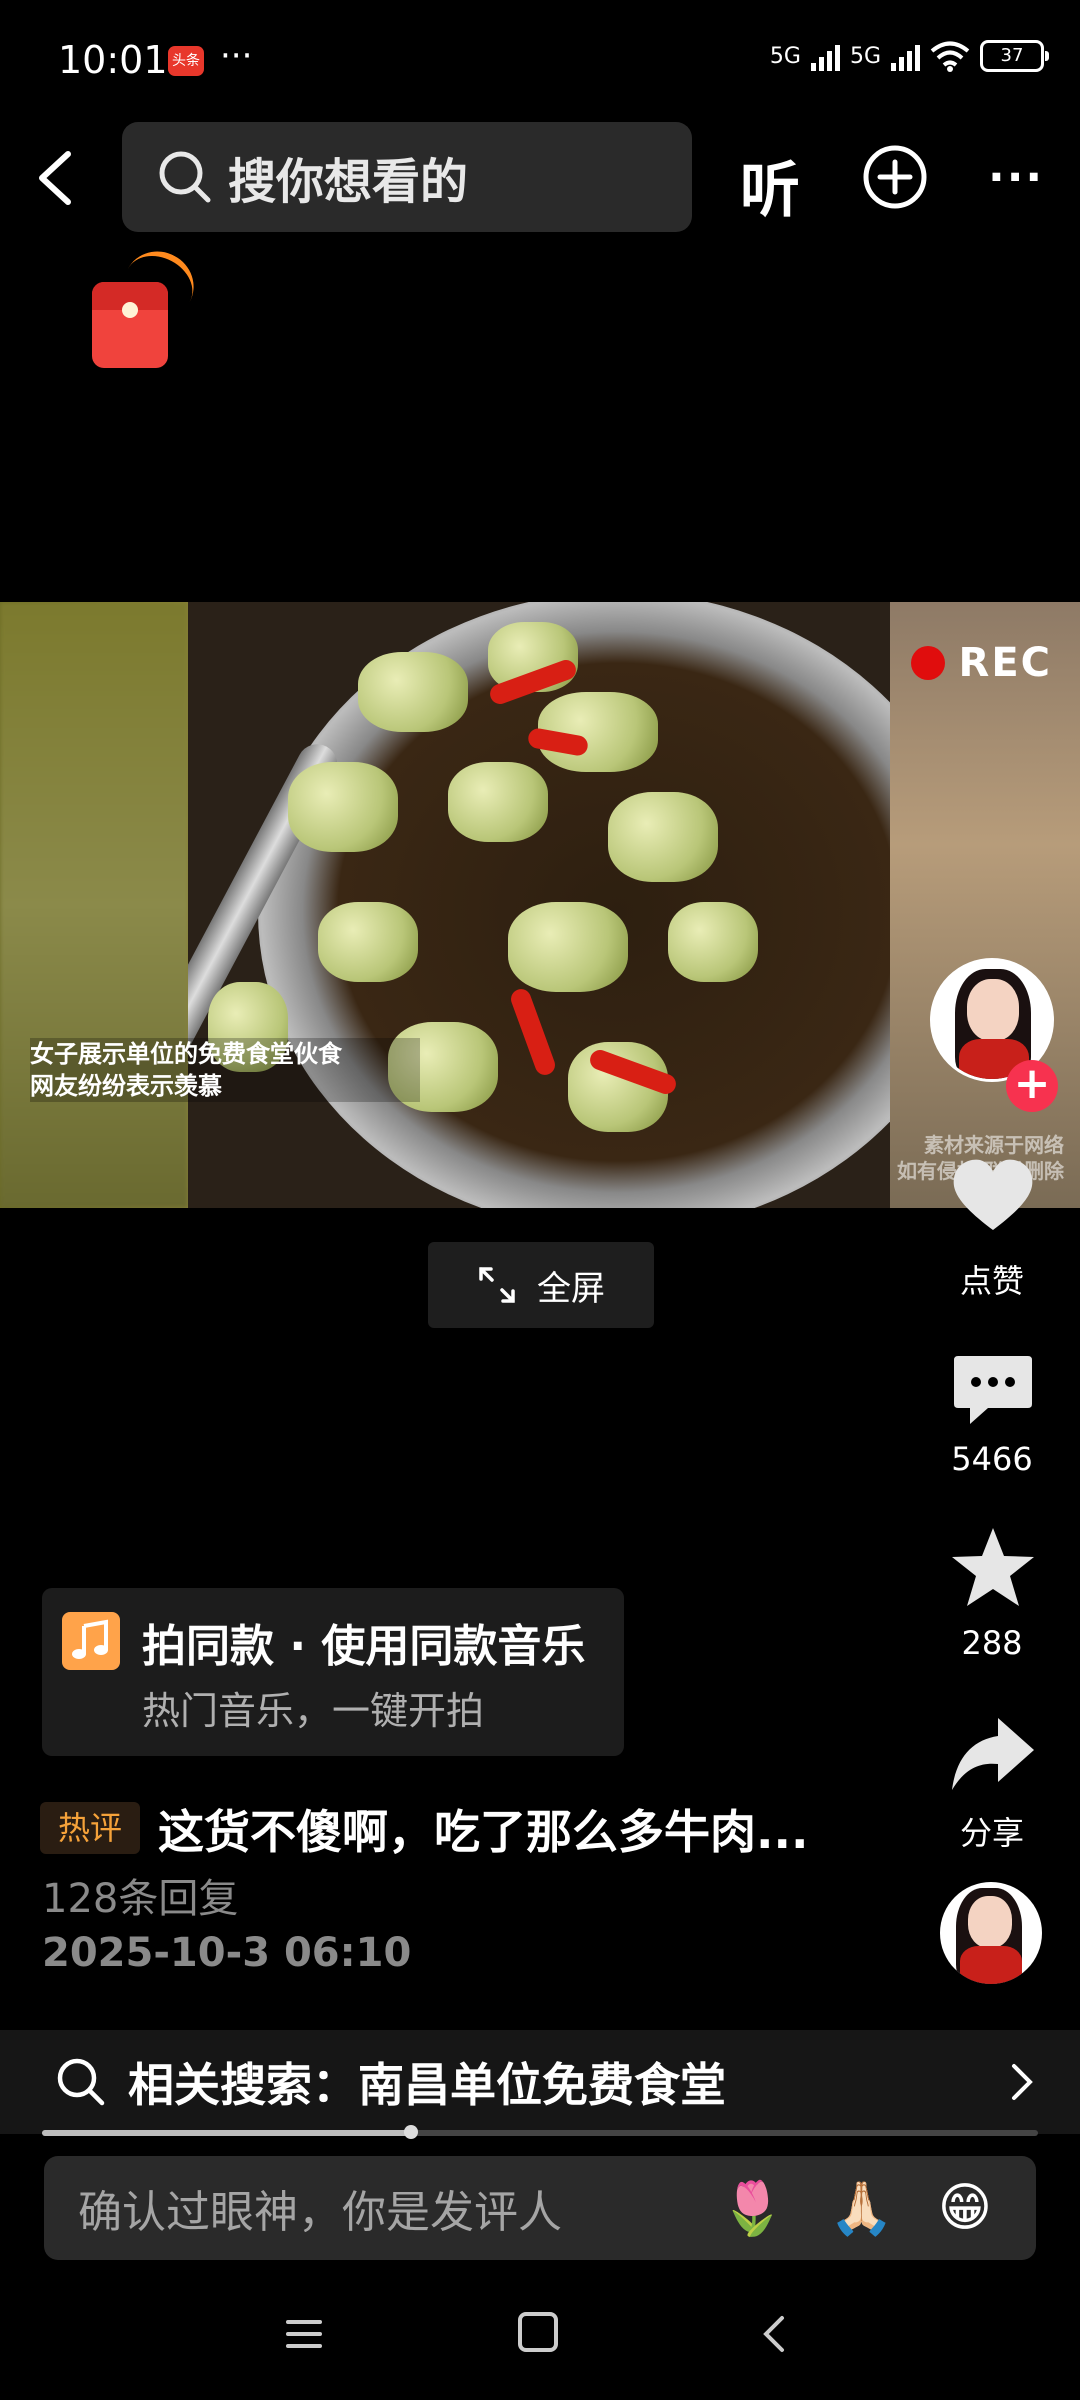 This screenshot has width=1080, height=2400. I want to click on search-box: 搜你想看的, so click(407, 177).